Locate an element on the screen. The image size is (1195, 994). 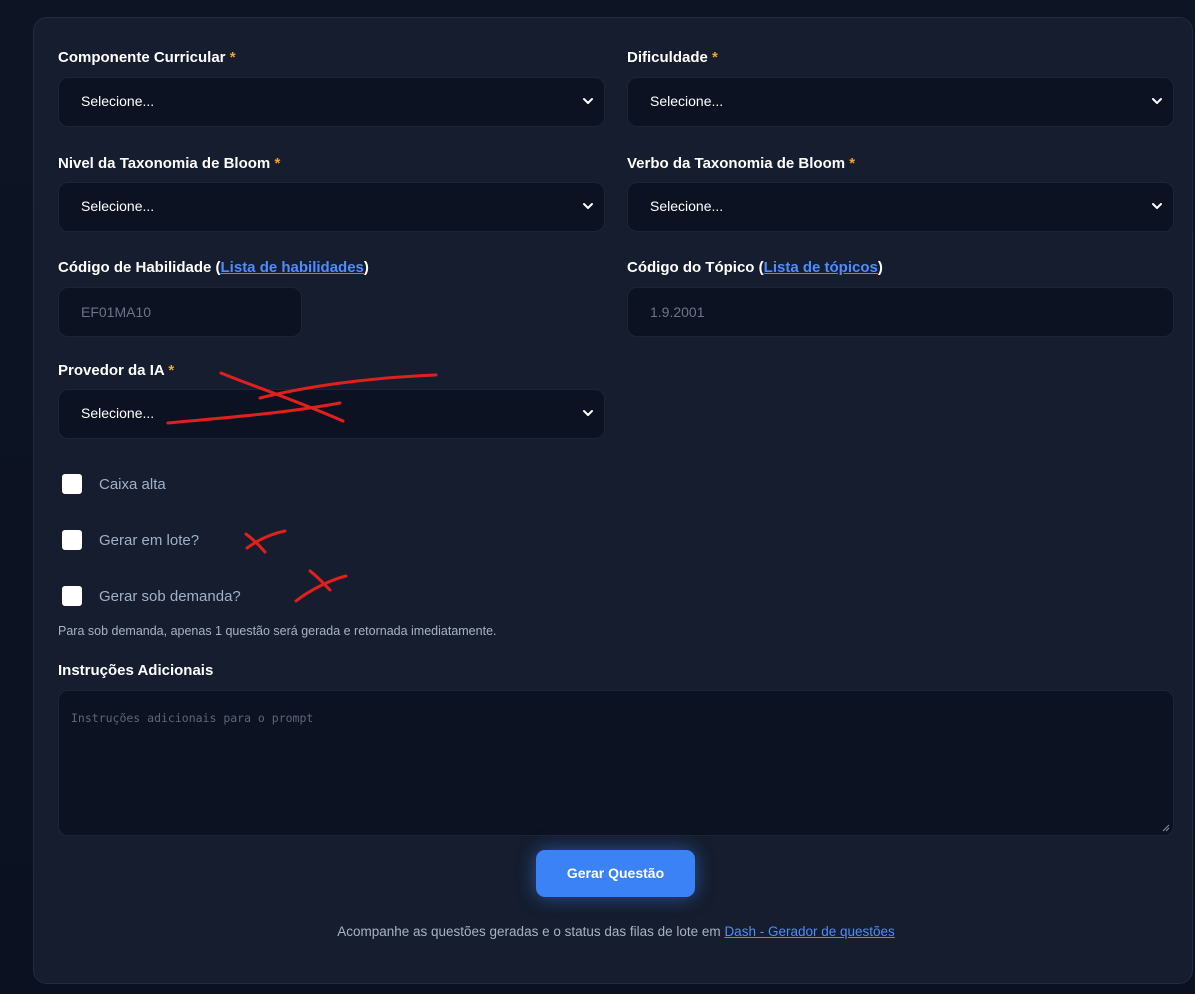
provedor-ia-label: Provedor da IA * is located at coordinates (116, 370).